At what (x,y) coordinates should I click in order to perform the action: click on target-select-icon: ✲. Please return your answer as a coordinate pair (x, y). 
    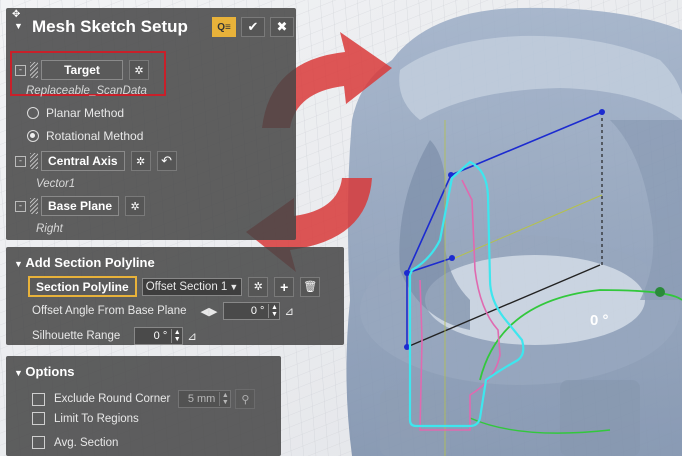
    Looking at the image, I should click on (139, 70).